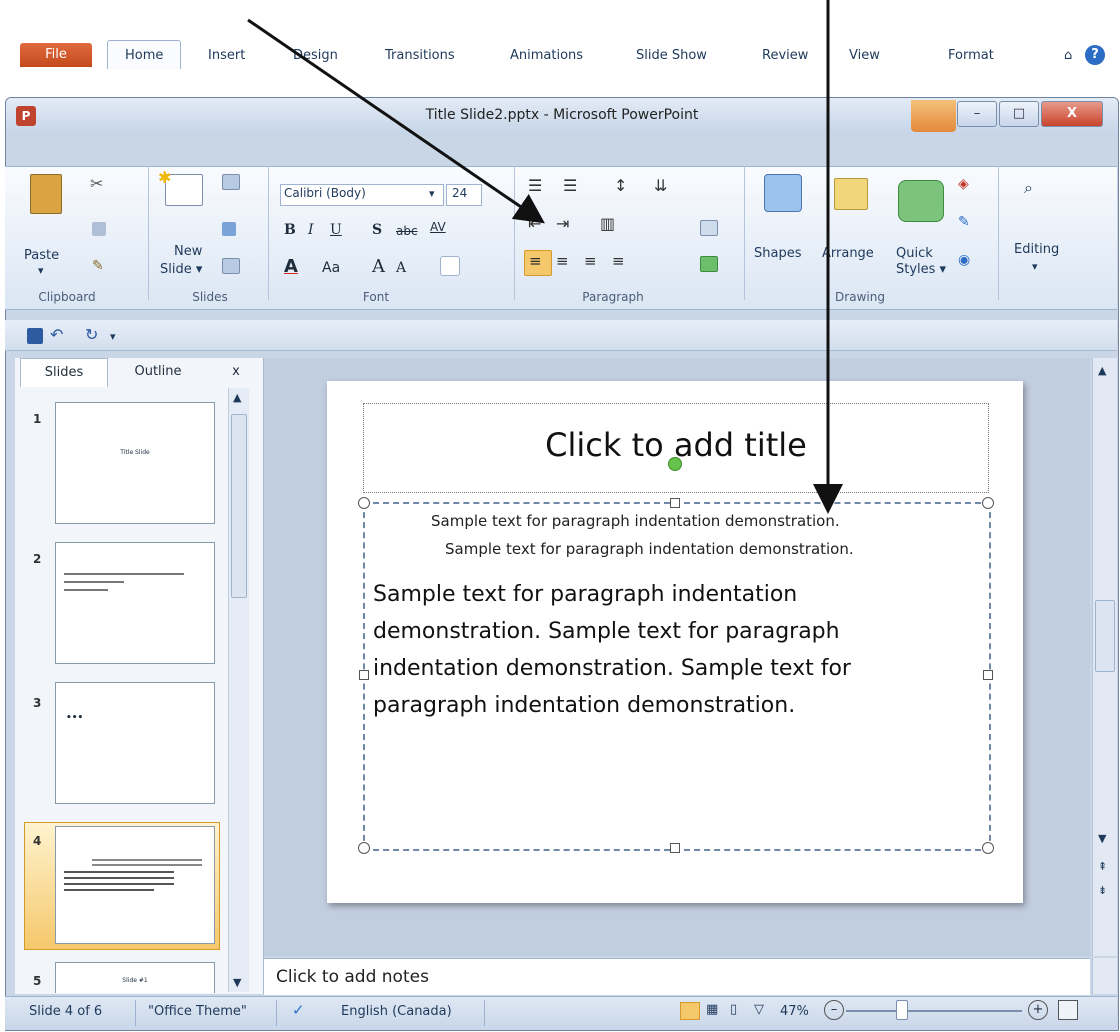  I want to click on slide-thumbnail-5: Slide #1, so click(135, 977).